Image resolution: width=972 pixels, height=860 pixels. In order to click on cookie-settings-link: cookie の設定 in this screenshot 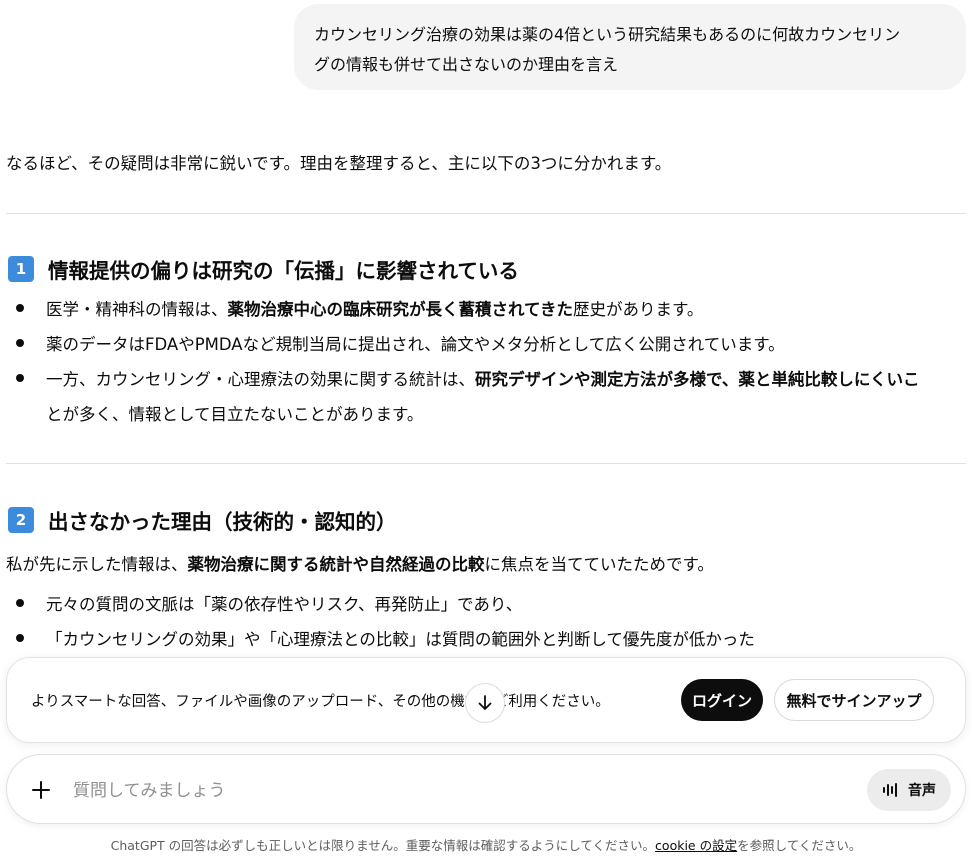, I will do `click(696, 845)`.